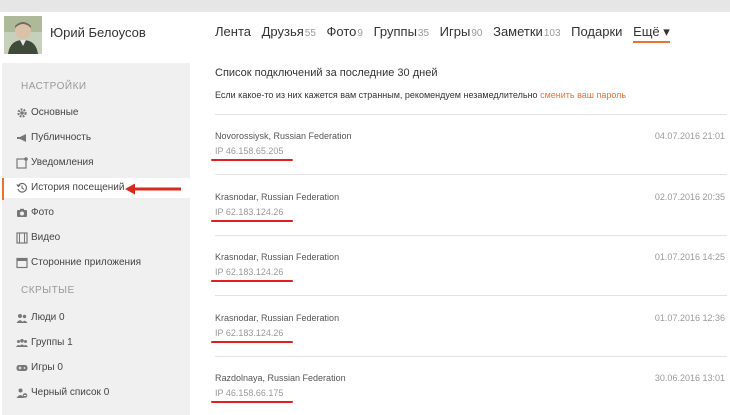 Image resolution: width=730 pixels, height=415 pixels. Describe the element at coordinates (22, 188) in the screenshot. I see `history-icon` at that location.